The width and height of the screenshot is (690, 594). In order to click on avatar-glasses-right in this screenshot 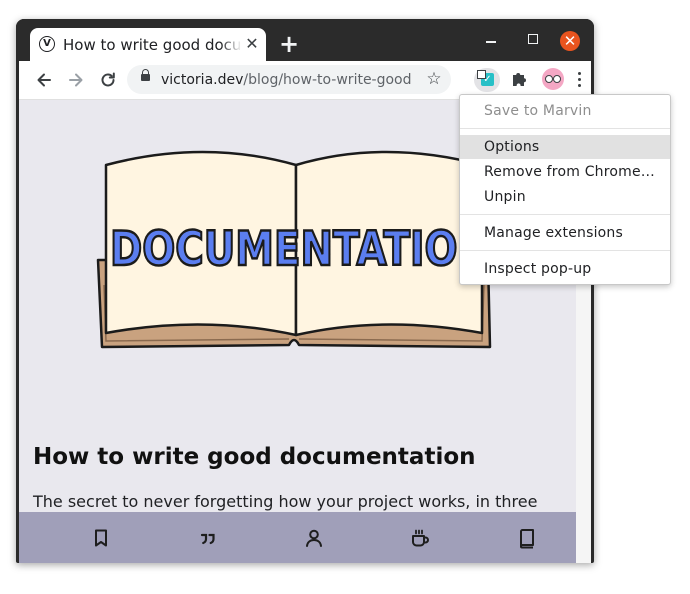, I will do `click(557, 79)`.